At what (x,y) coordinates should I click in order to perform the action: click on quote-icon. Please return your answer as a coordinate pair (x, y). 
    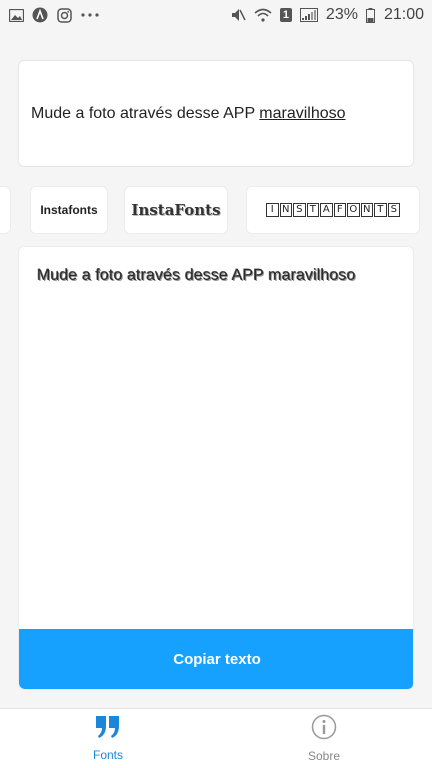
    Looking at the image, I should click on (108, 729).